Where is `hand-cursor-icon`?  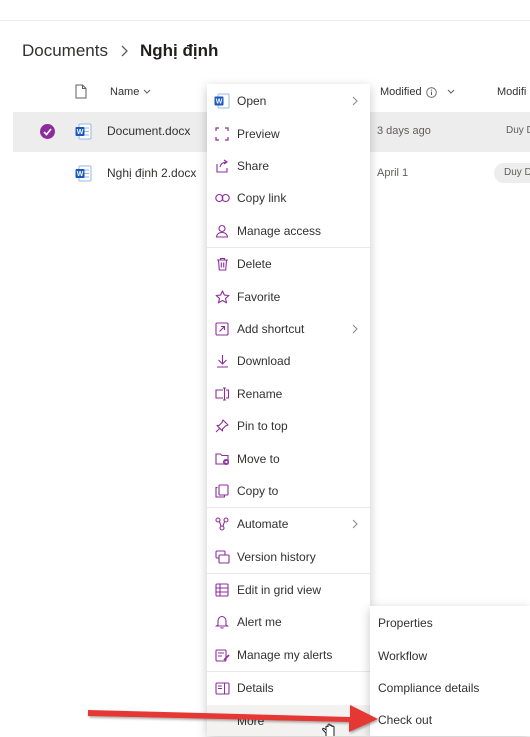 hand-cursor-icon is located at coordinates (328, 729).